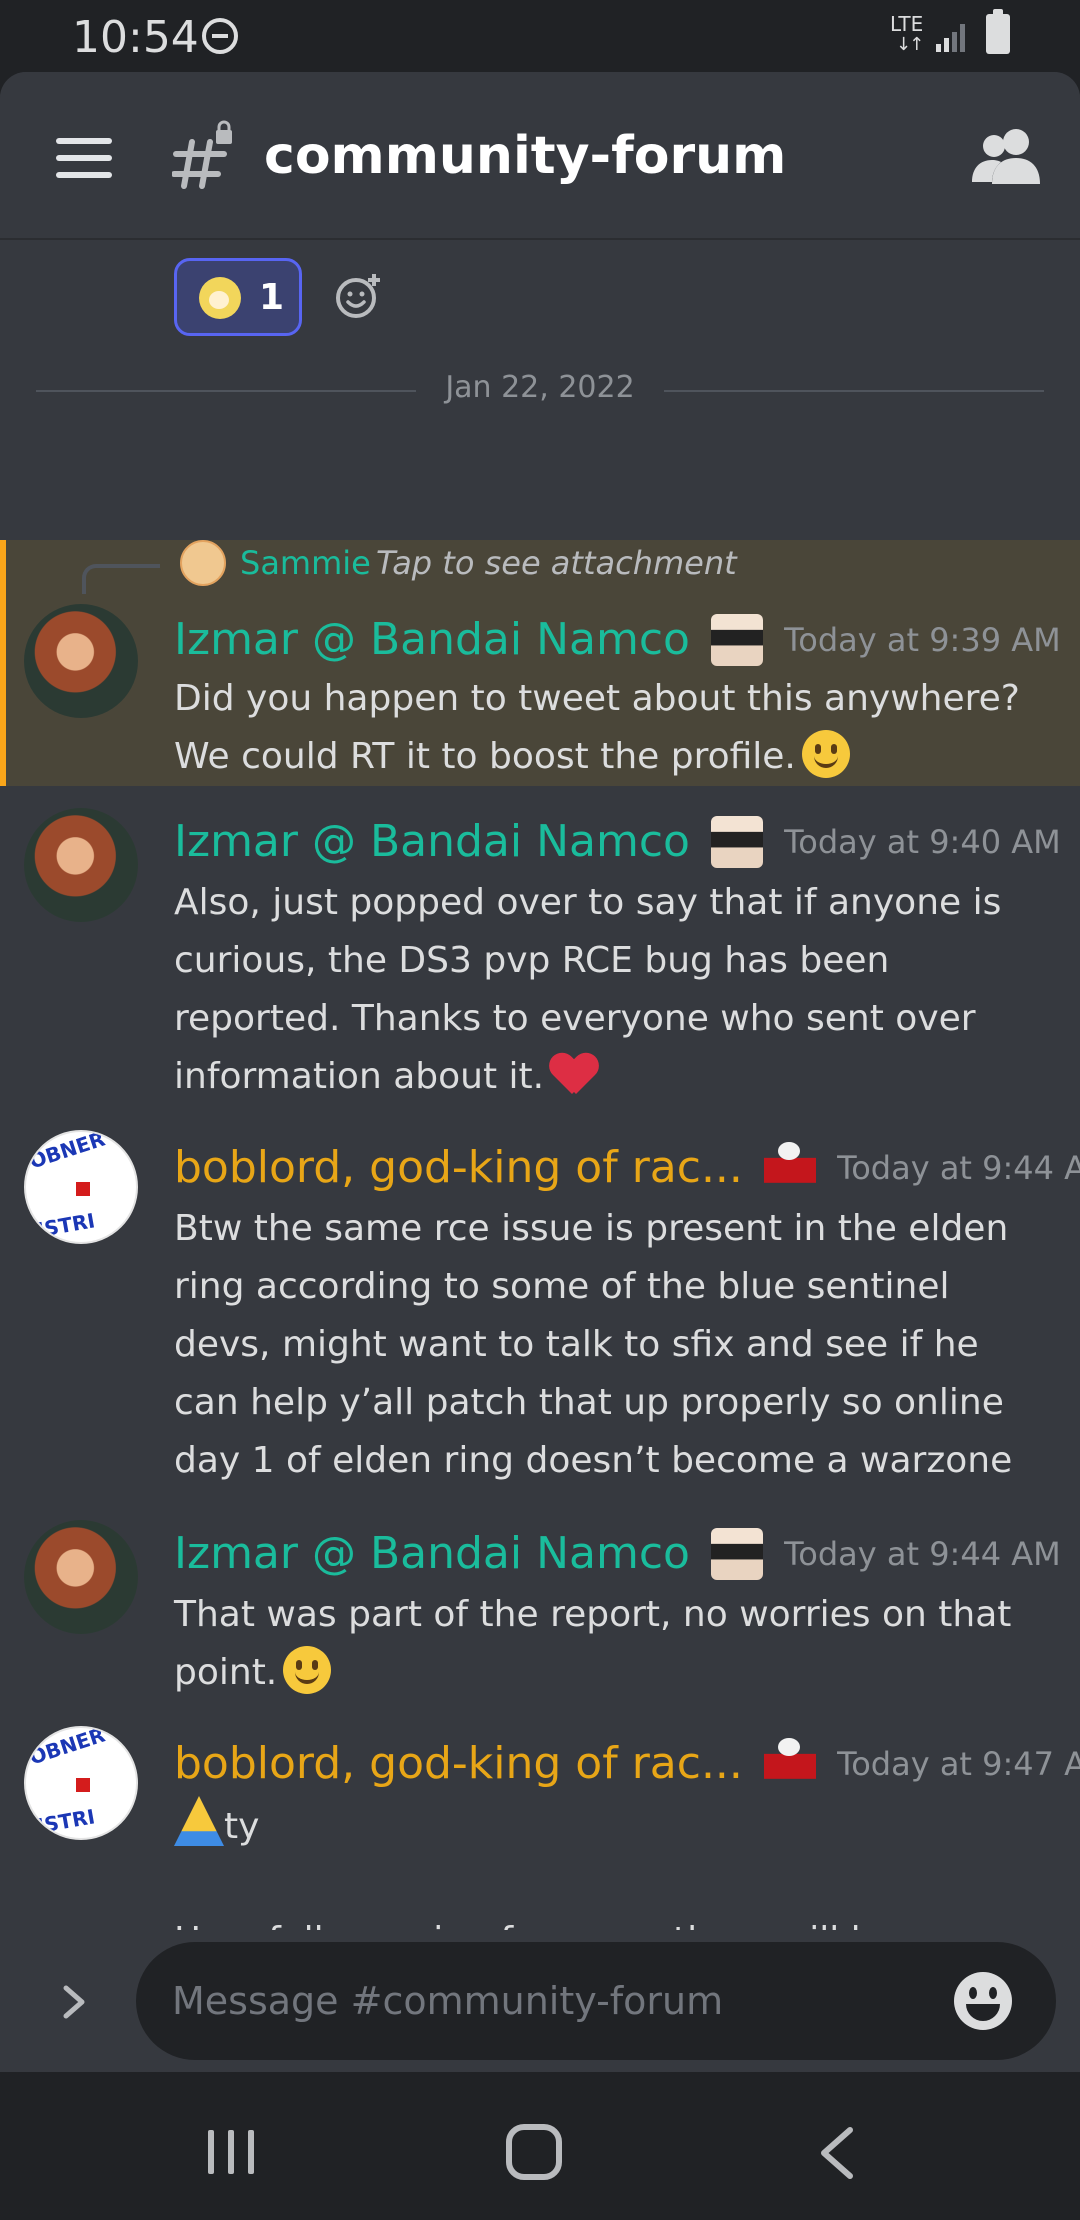 The image size is (1080, 2220). I want to click on chevron-right-icon, so click(74, 2002).